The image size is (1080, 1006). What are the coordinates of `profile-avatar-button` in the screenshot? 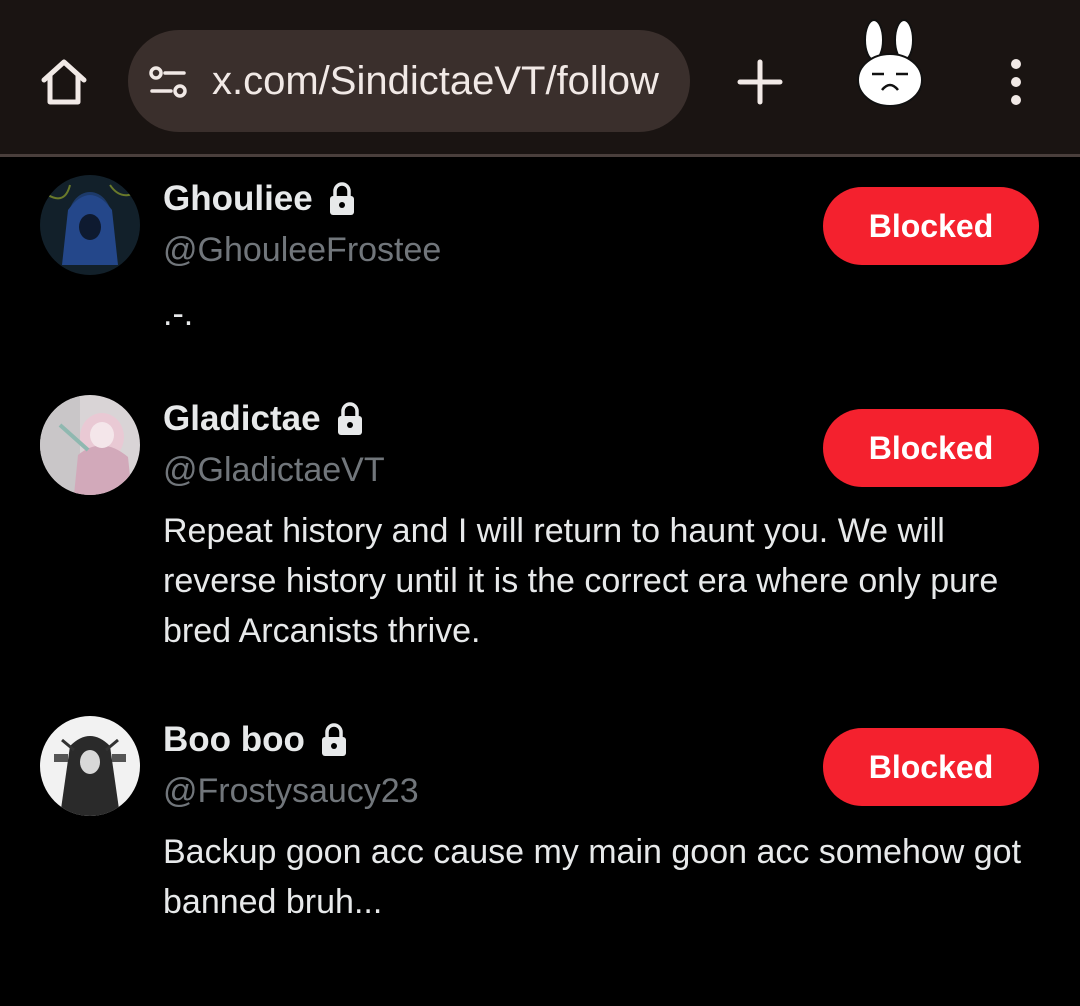 It's located at (890, 64).